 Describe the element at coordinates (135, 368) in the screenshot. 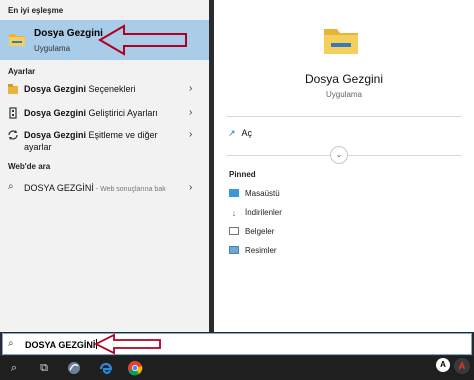

I see `chrome-icon` at that location.